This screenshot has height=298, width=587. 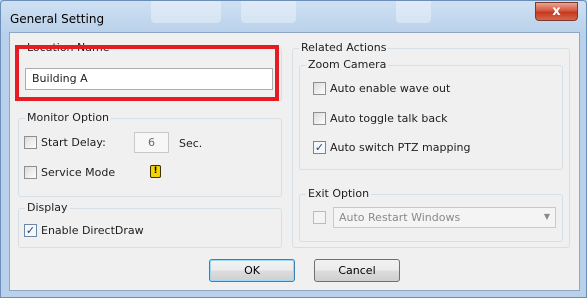 I want to click on auto-wave-out-label: Auto enable wave out, so click(x=390, y=88).